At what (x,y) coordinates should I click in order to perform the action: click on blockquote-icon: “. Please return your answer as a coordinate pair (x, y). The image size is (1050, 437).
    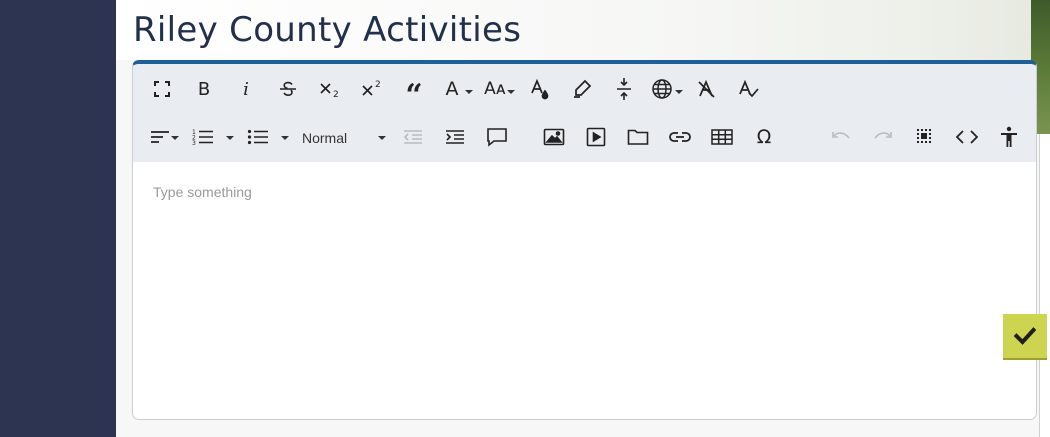
    Looking at the image, I should click on (414, 93).